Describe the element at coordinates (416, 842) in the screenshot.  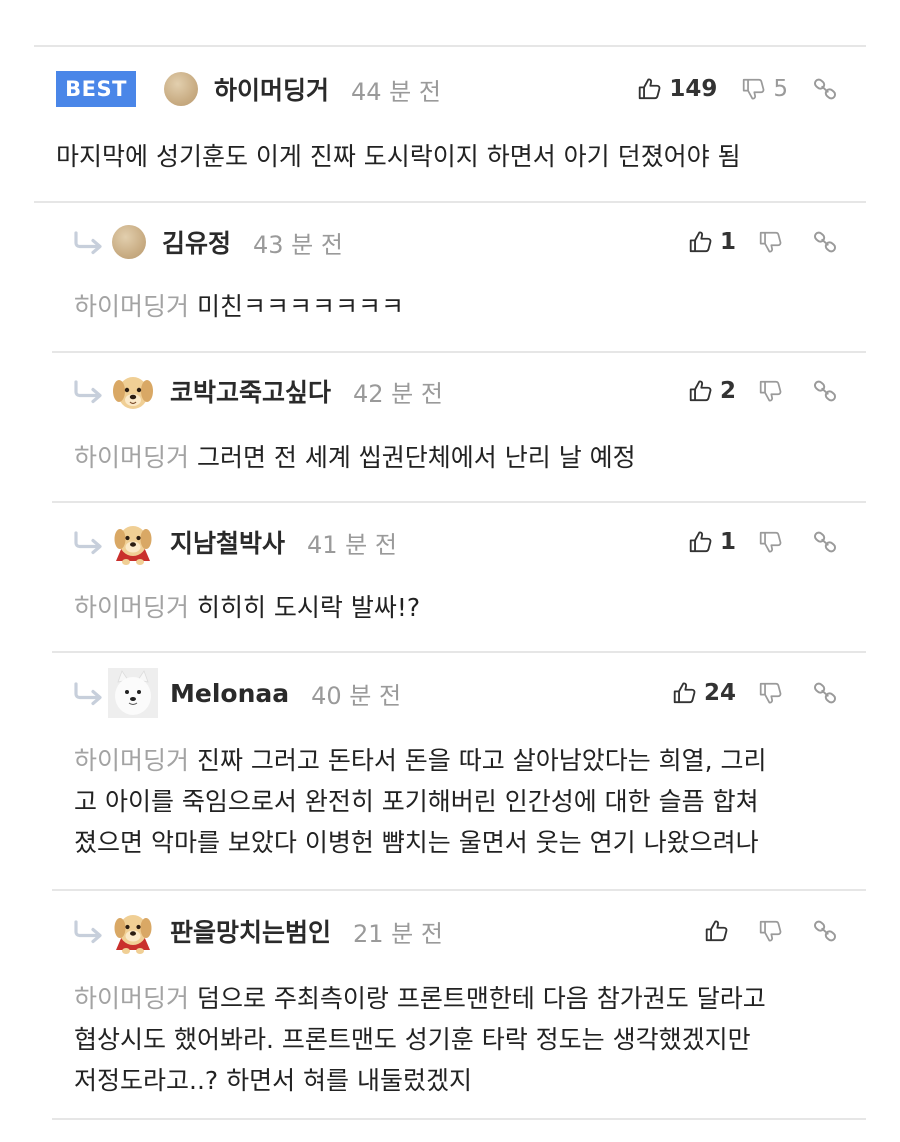
I see `reply-line: 졌으면 악마를 보았다 이병헌 뺨치는 울면서 웃는 연기 나왔으려나` at that location.